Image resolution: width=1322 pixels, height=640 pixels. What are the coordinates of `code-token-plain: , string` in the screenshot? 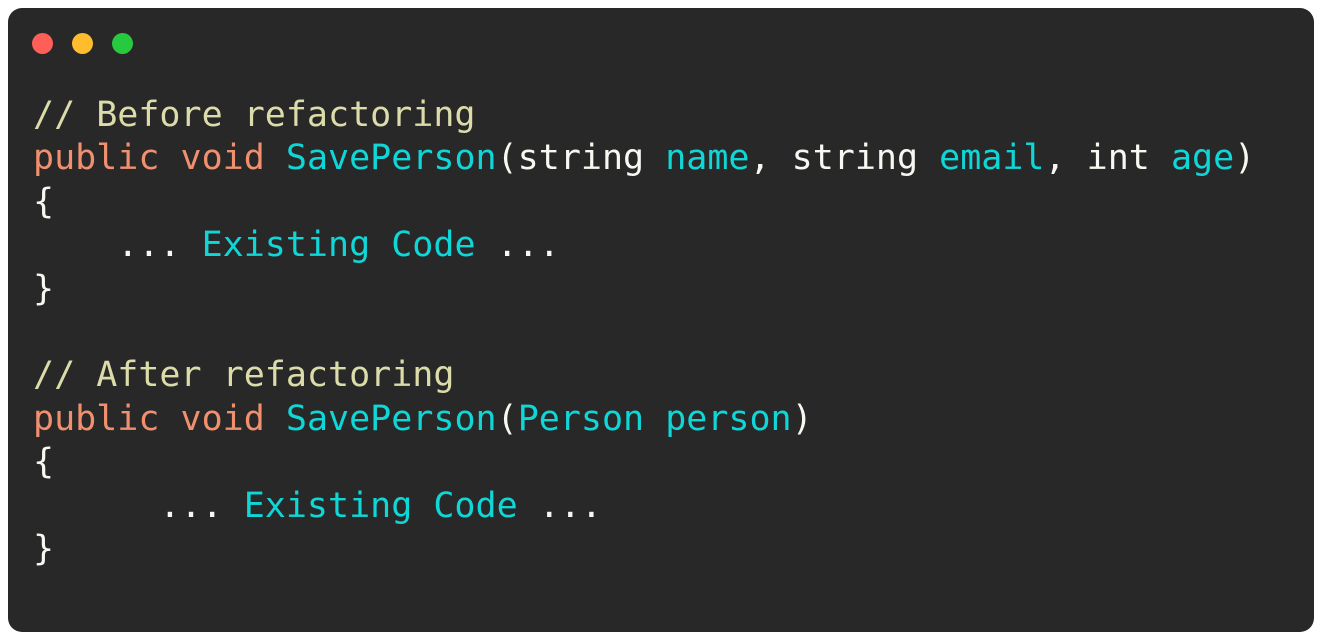 It's located at (844, 158).